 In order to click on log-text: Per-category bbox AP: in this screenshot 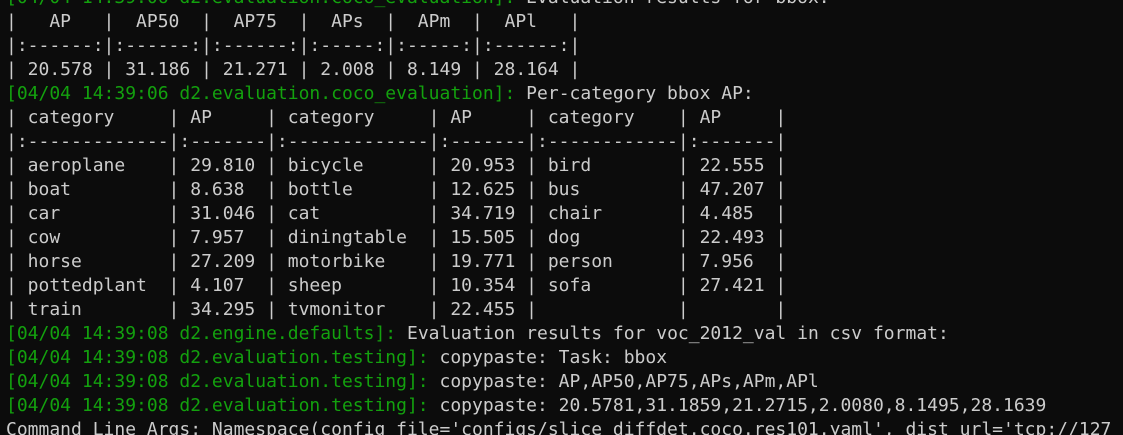, I will do `click(634, 93)`.